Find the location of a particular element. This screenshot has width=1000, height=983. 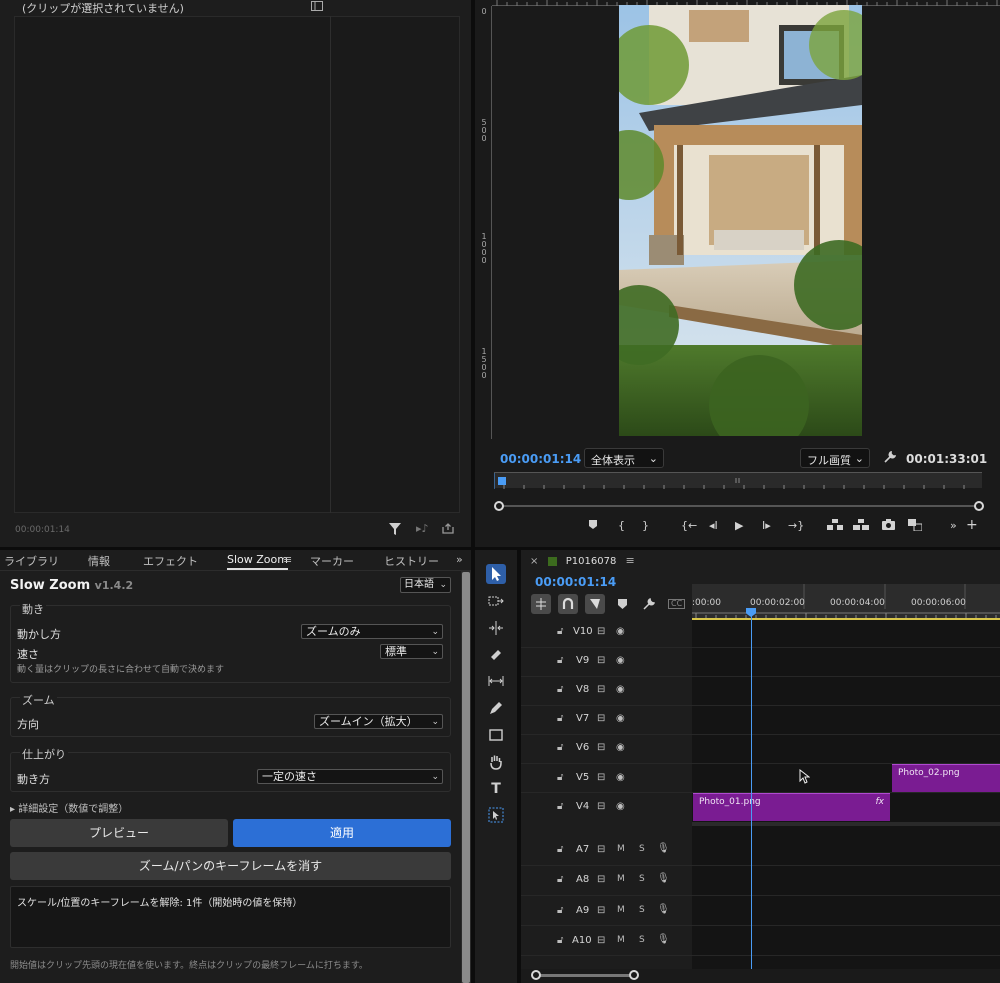

program-time-ruler is located at coordinates (738, 480).